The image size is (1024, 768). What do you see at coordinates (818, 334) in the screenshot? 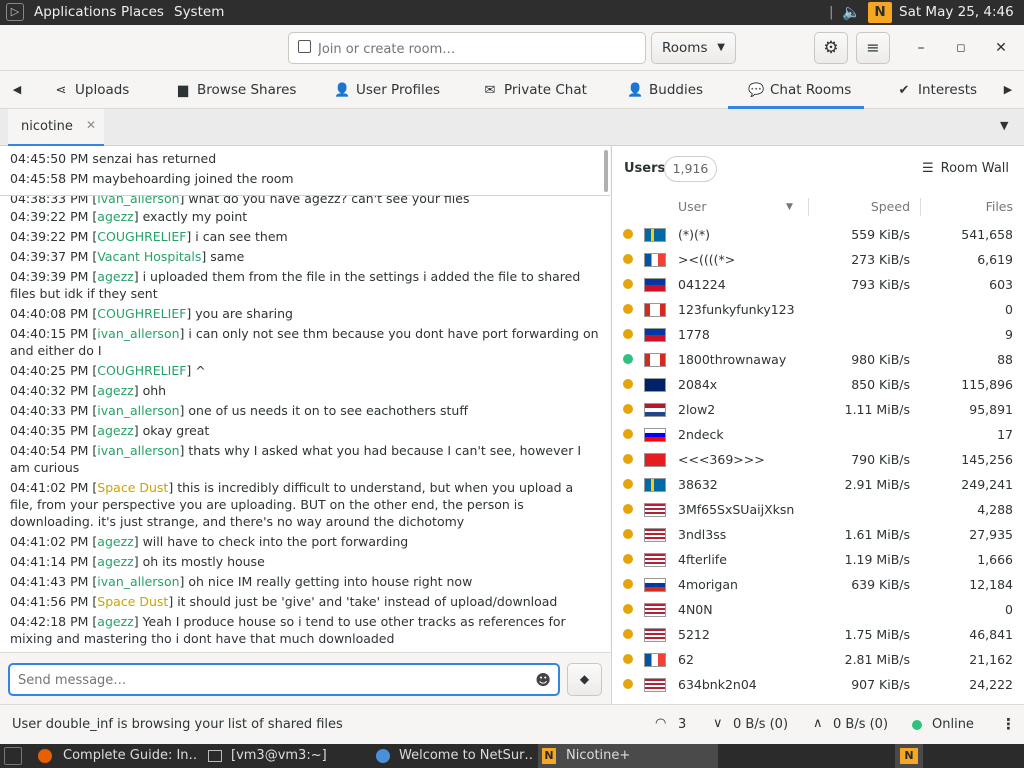
I see `user-row: 1778 9` at bounding box center [818, 334].